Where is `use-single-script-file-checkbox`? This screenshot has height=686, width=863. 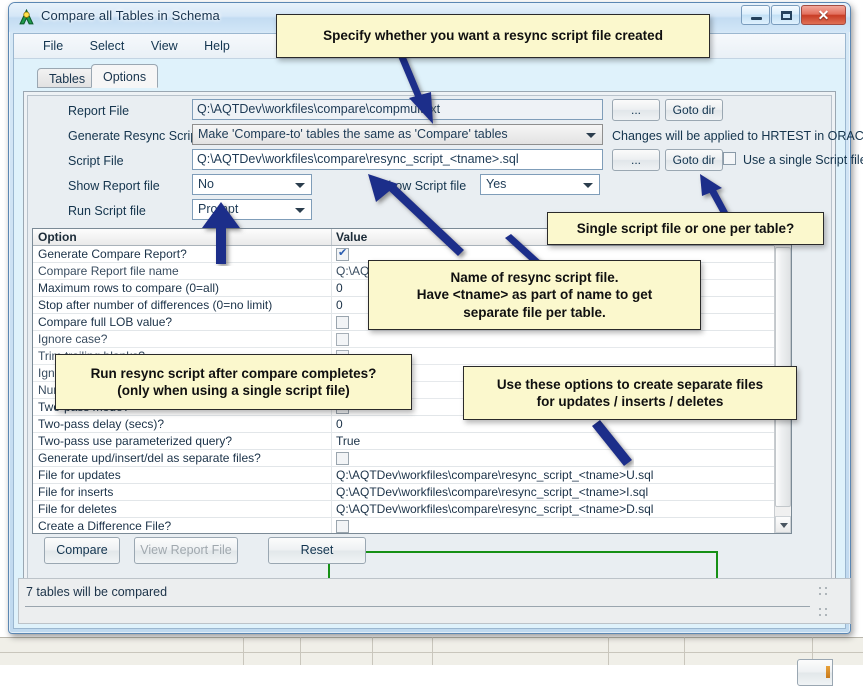 use-single-script-file-checkbox is located at coordinates (729, 158).